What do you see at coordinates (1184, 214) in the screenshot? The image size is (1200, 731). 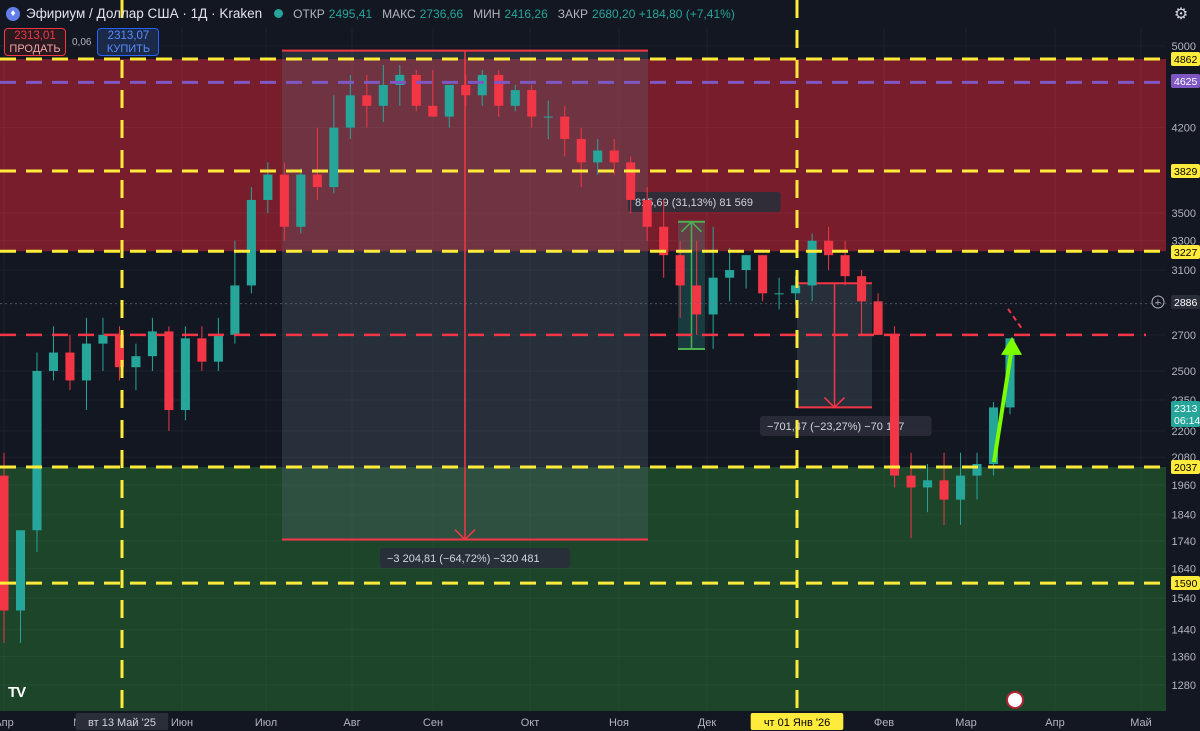 I see `price-tick-2: 3500` at bounding box center [1184, 214].